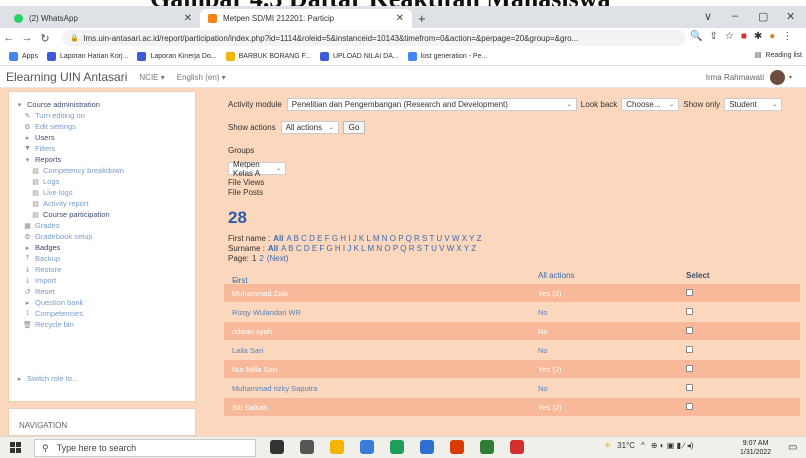  Describe the element at coordinates (266, 312) in the screenshot. I see `participant-name-link: Rizqy Wulandari WR` at that location.